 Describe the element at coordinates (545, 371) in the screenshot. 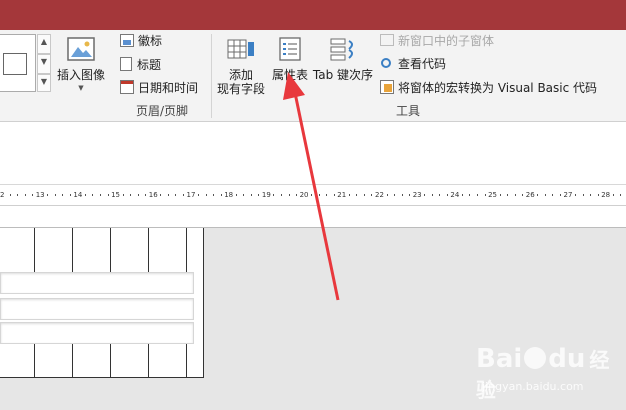

I see `baidu-watermark: Bai du 经验 jingyan.baidu.com` at that location.